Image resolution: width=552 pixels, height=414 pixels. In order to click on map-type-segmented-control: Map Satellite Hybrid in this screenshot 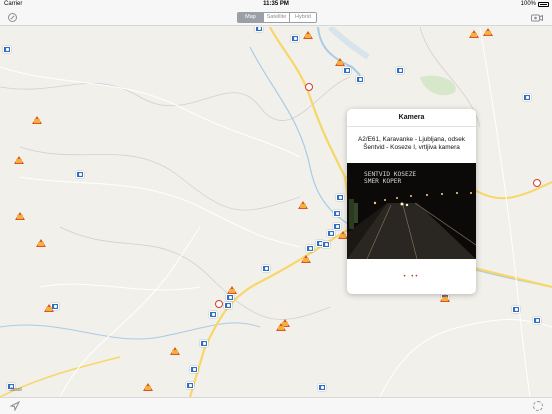, I will do `click(277, 17)`.